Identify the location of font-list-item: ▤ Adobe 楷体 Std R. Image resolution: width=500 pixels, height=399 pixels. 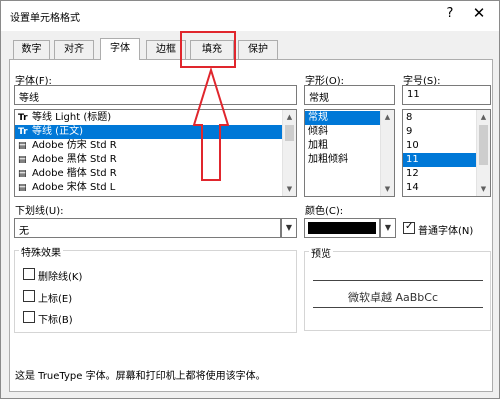
(155, 174).